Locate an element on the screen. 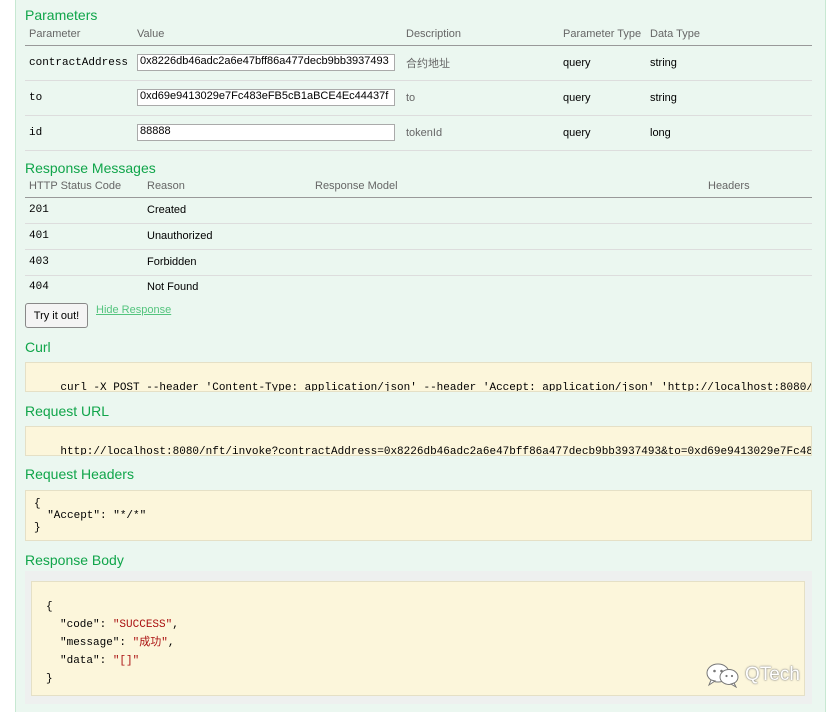 This screenshot has height=712, width=832. col-data-type: Data Type is located at coordinates (729, 36).